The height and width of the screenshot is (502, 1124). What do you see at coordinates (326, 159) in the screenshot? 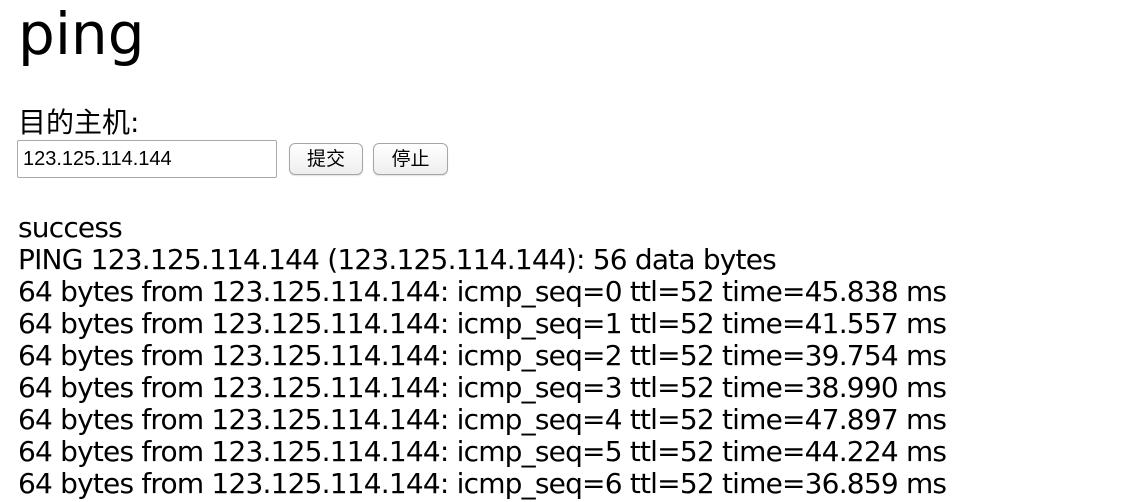
I see `submit-button: 提交` at bounding box center [326, 159].